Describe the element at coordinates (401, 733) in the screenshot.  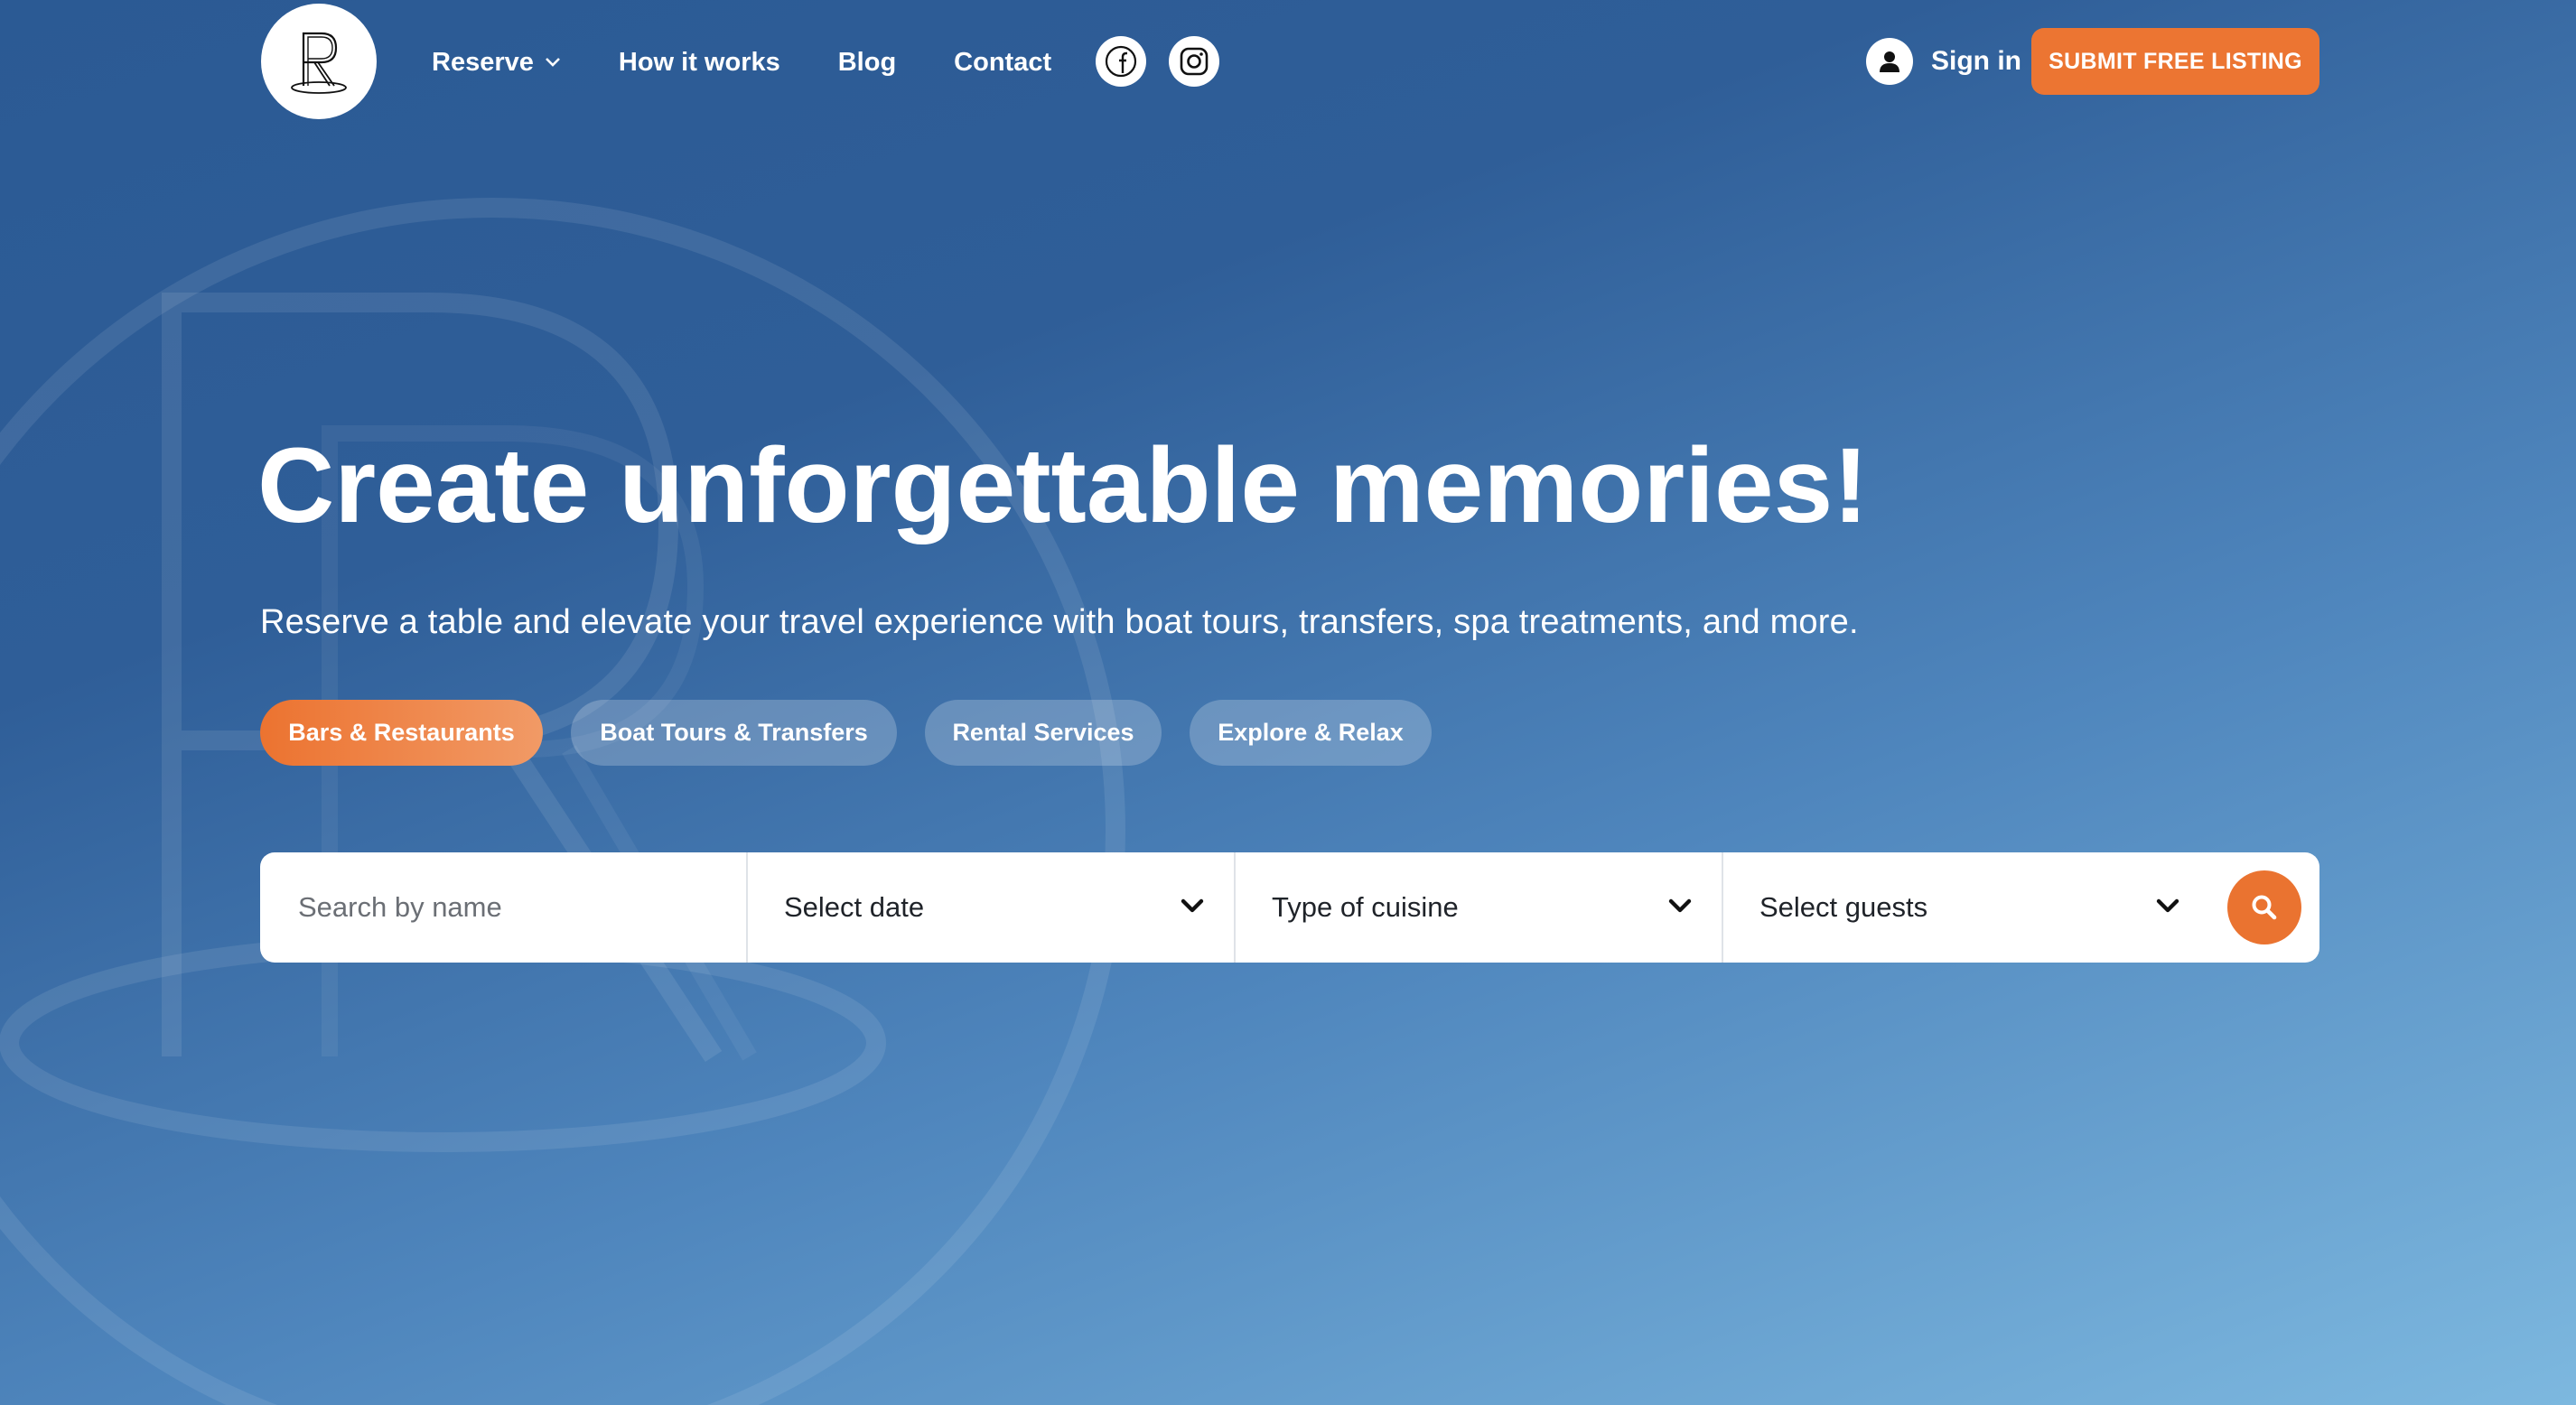
I see `tab-bars-restaurants: Bars & Restaurants` at that location.